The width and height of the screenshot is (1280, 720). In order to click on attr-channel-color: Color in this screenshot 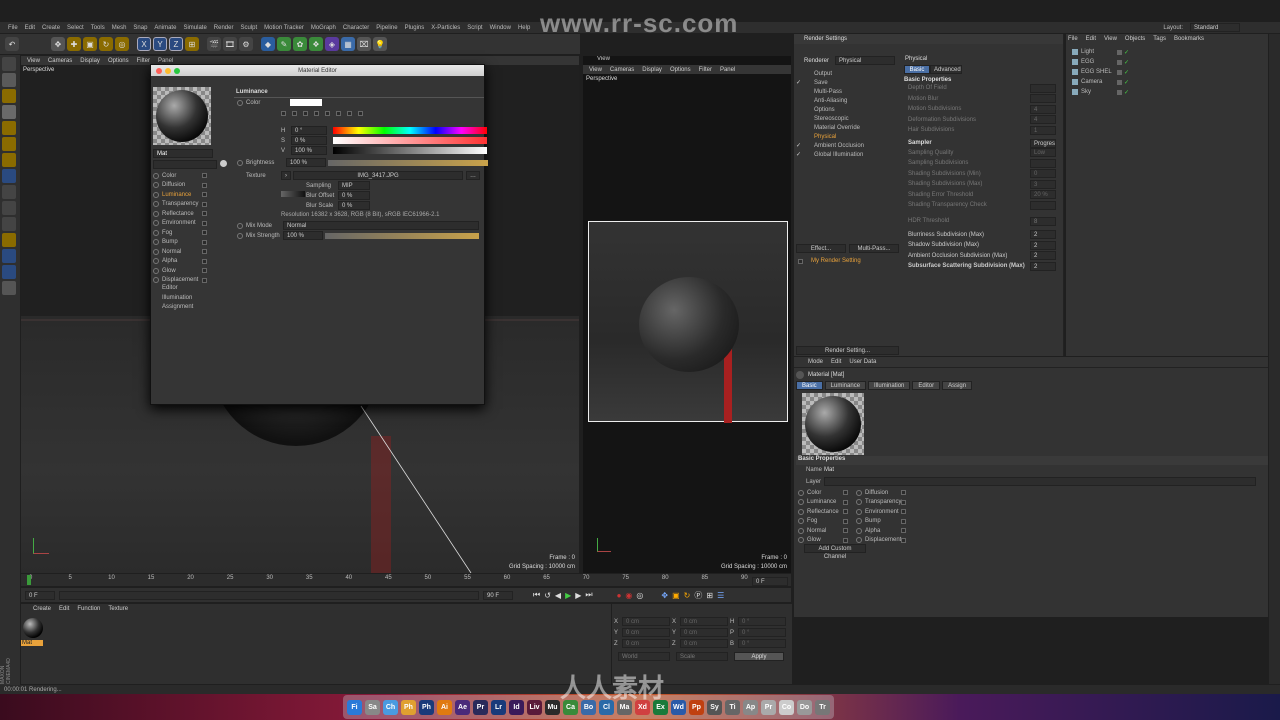, I will do `click(825, 493)`.